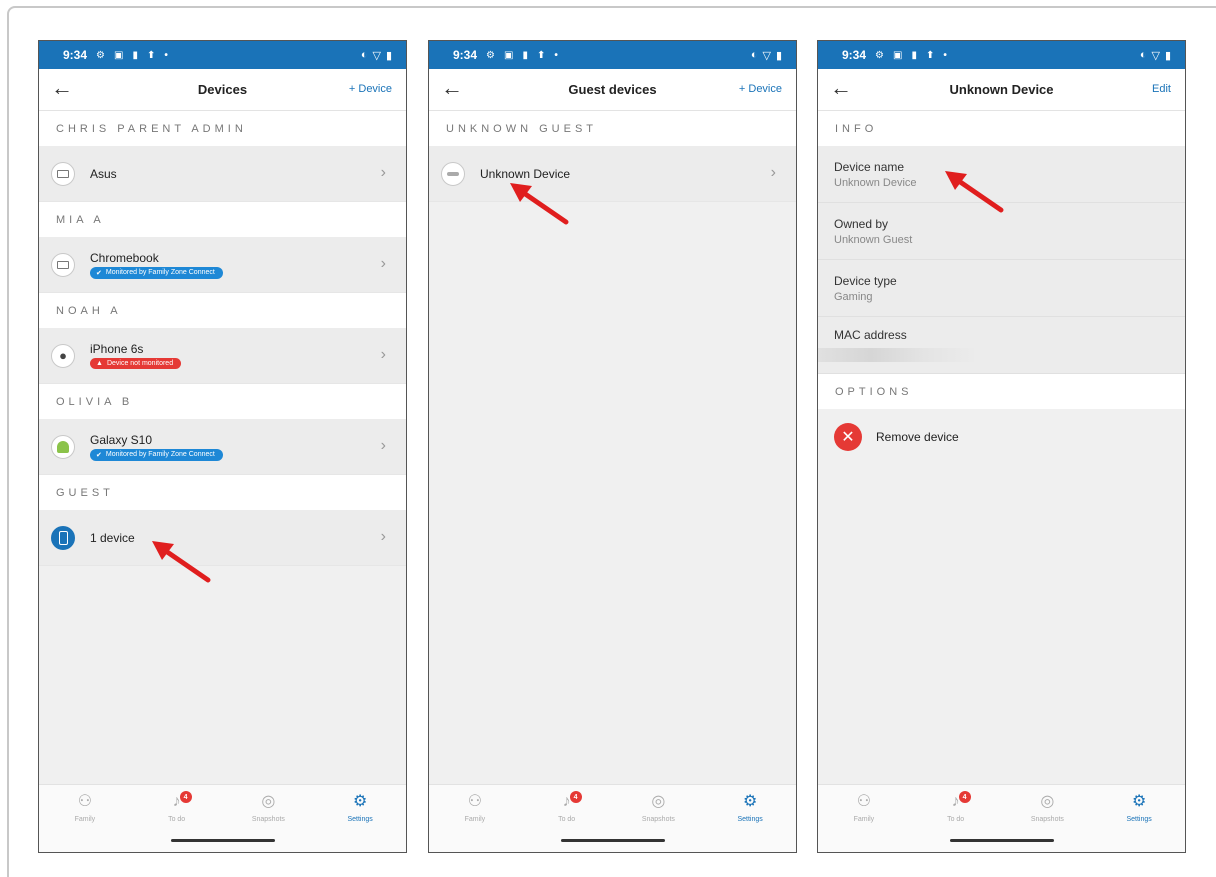 This screenshot has height=877, width=1216. I want to click on family-icon: ⚇, so click(475, 801).